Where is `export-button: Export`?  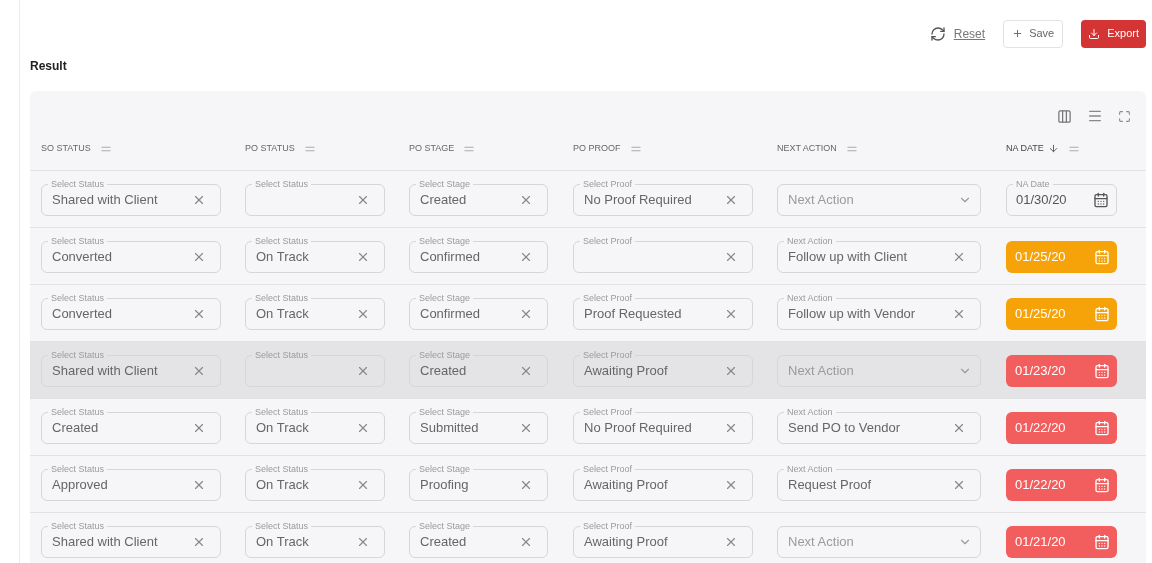 export-button: Export is located at coordinates (1113, 33).